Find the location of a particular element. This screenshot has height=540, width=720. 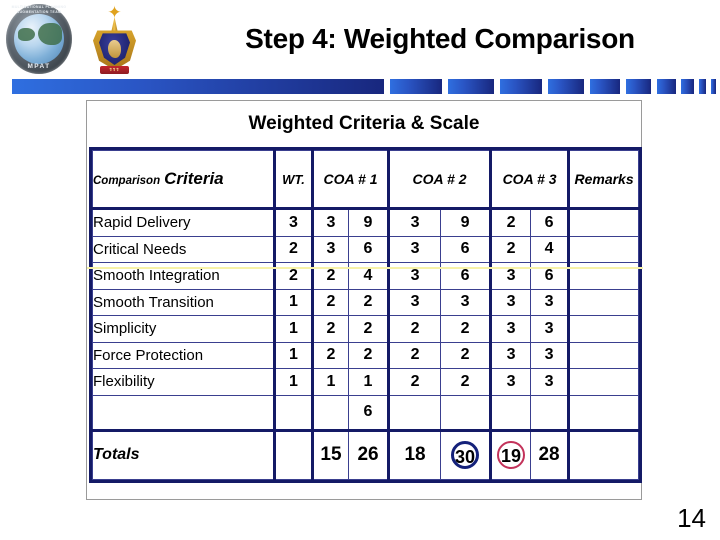

totals-remarks is located at coordinates (604, 454).